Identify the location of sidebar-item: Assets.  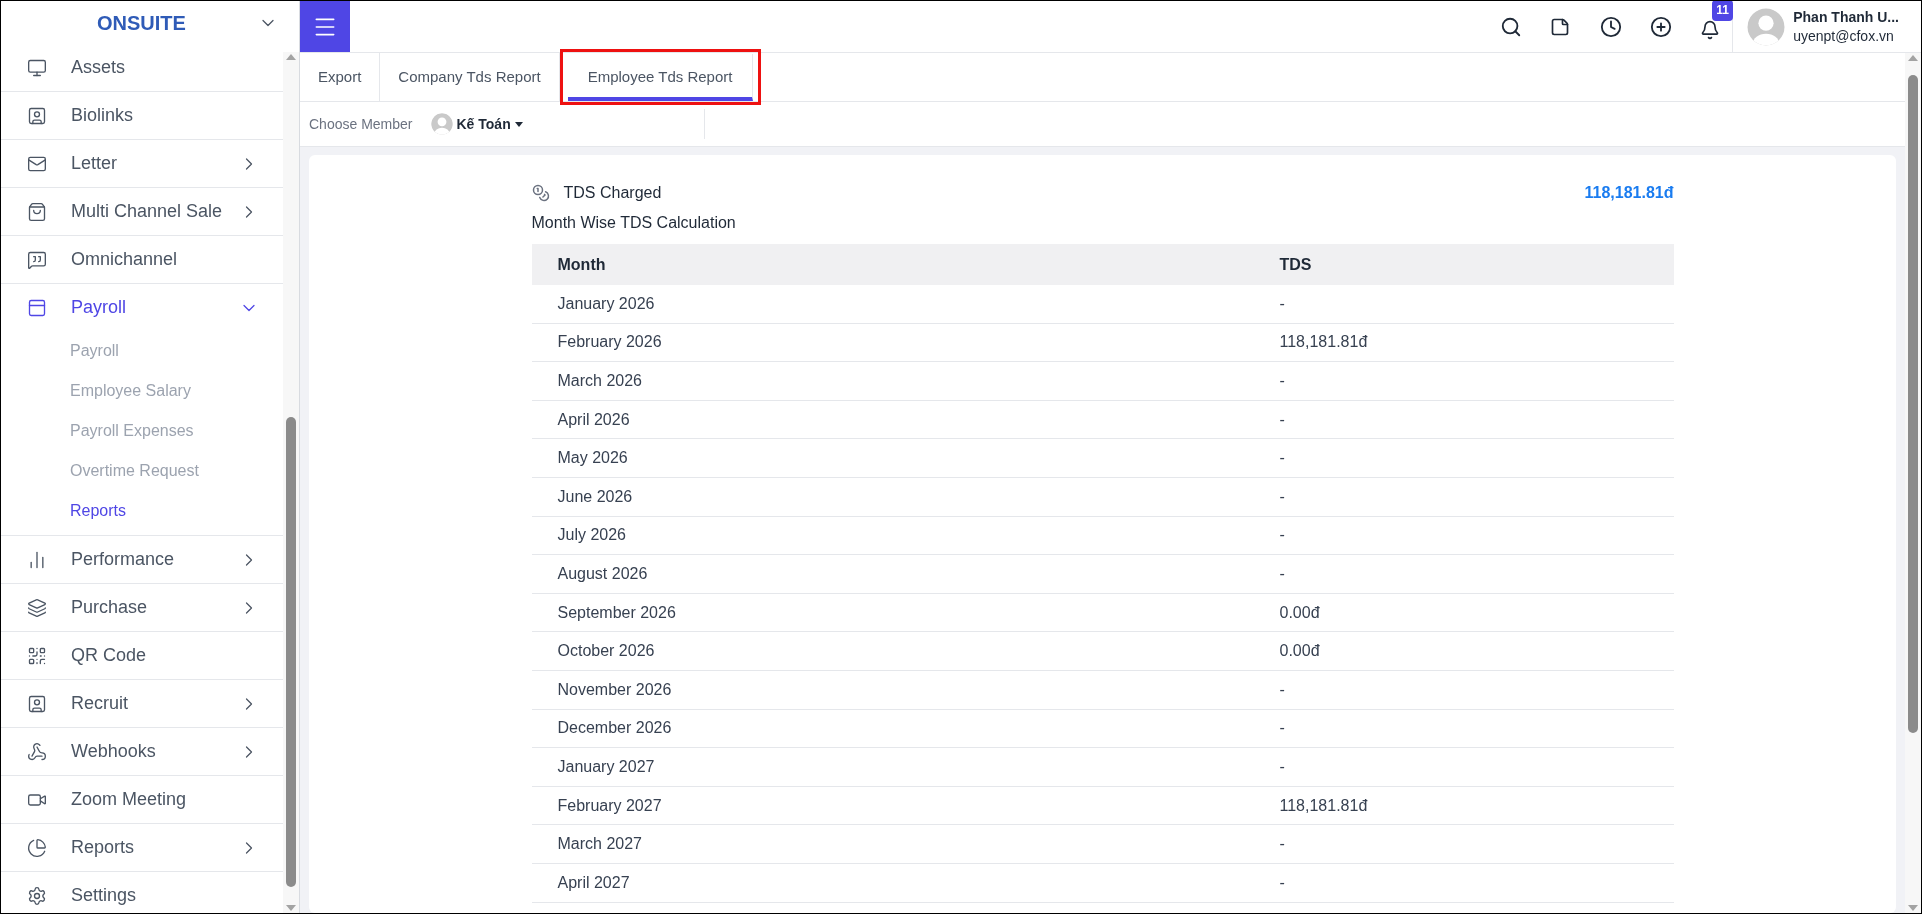
(142, 67).